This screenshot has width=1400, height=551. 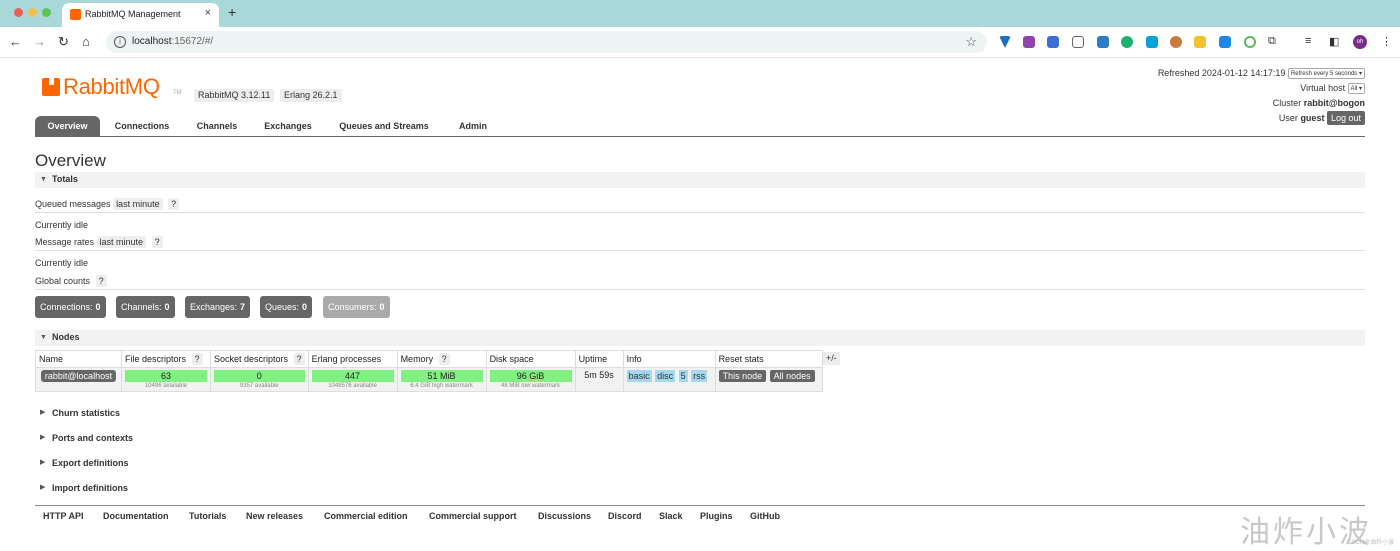 I want to click on queued-messages-row: Queued messages last minute ?, so click(x=107, y=204).